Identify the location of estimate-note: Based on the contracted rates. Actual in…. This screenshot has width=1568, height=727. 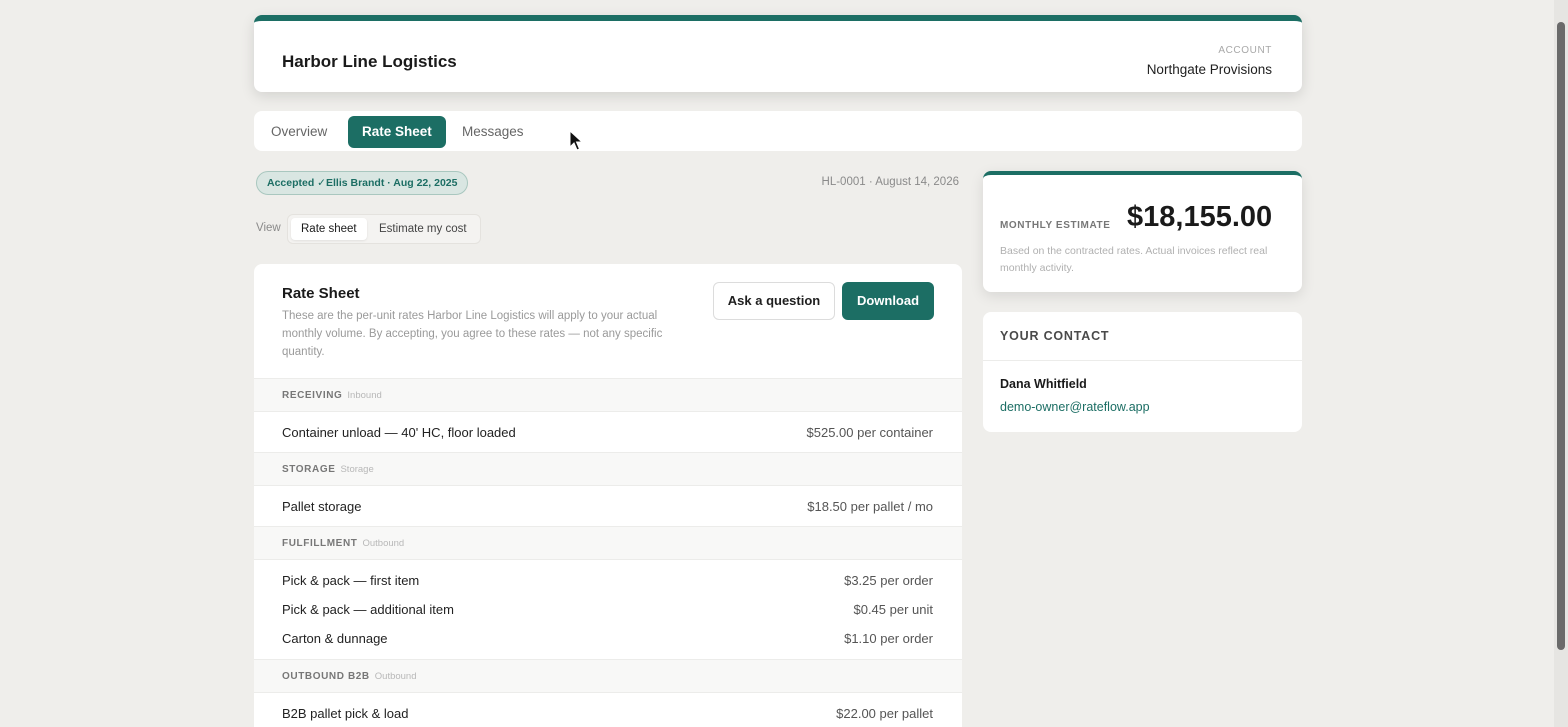
(1134, 259).